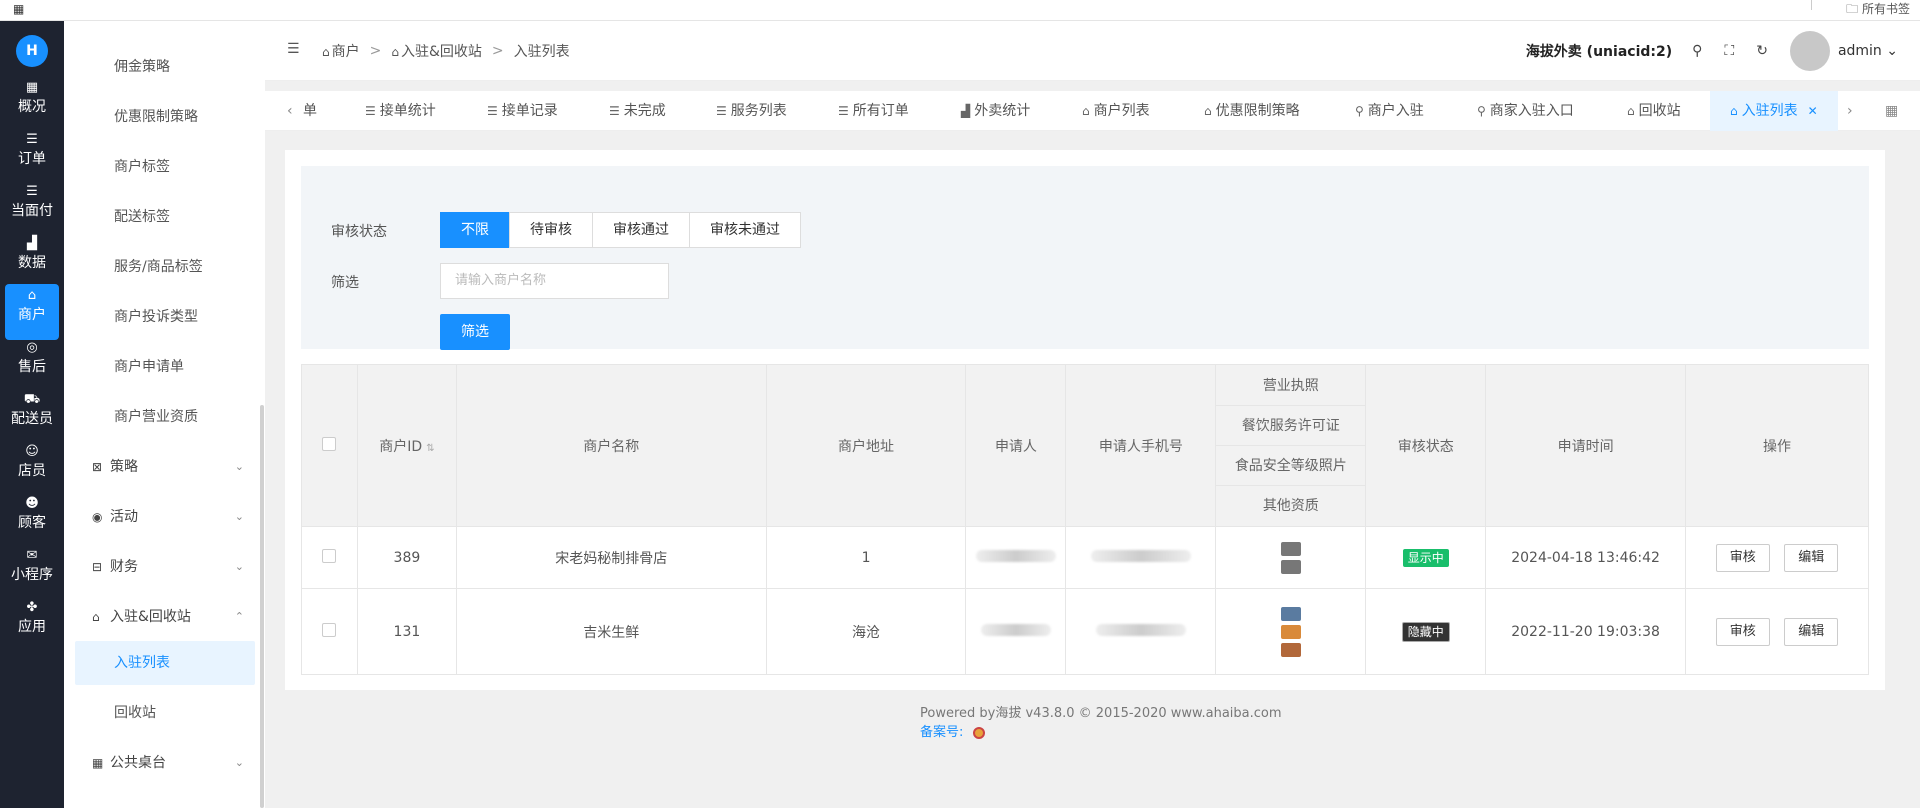 The width and height of the screenshot is (1920, 808). I want to click on status-option-approved: 审核通过, so click(641, 230).